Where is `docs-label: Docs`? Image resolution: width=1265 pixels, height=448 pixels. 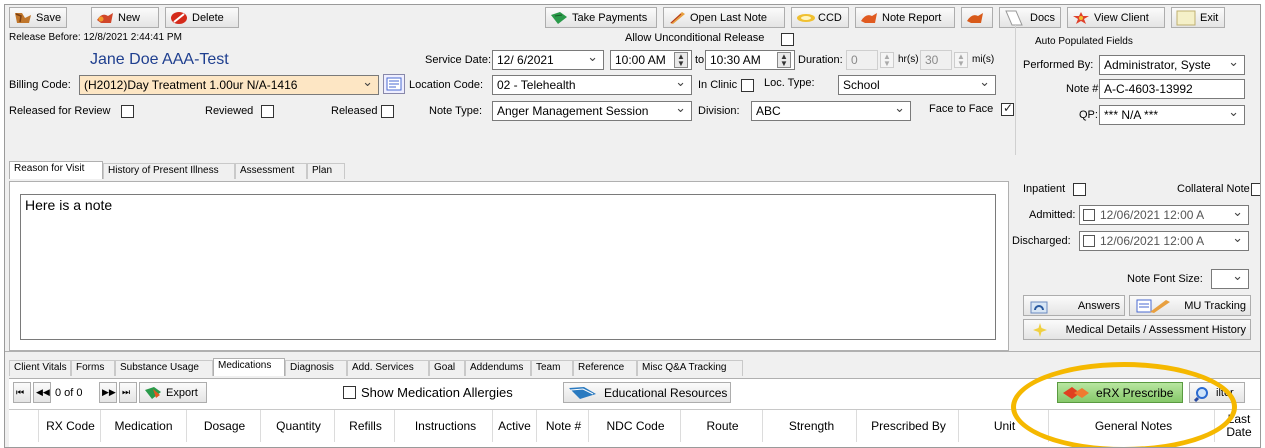 docs-label: Docs is located at coordinates (1043, 17).